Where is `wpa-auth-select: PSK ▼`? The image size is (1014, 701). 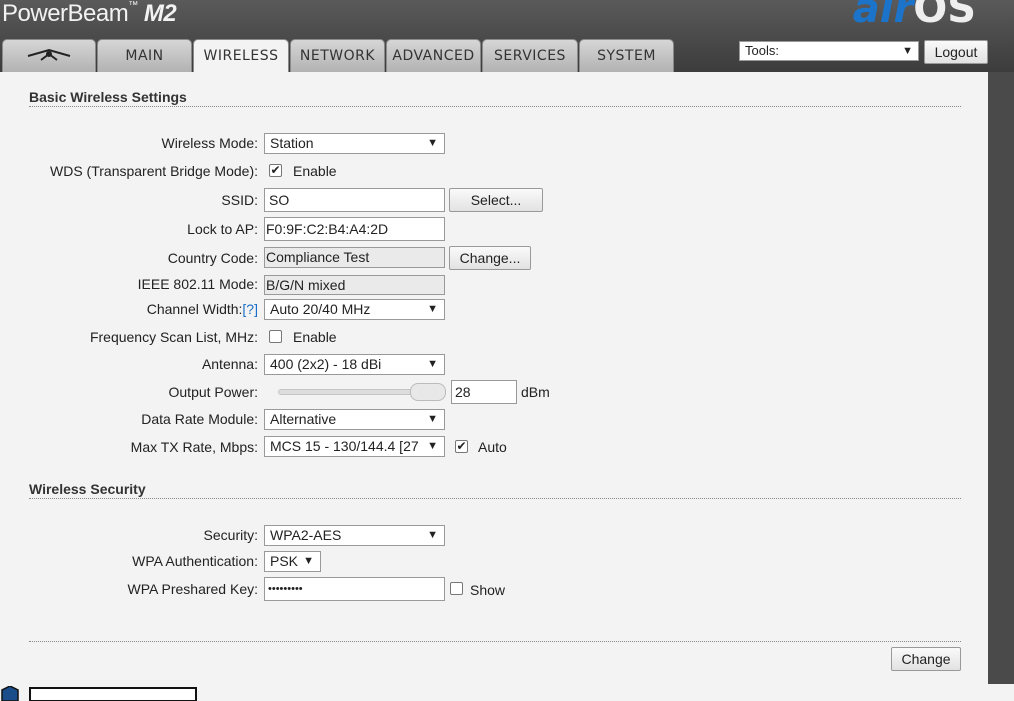 wpa-auth-select: PSK ▼ is located at coordinates (292, 561).